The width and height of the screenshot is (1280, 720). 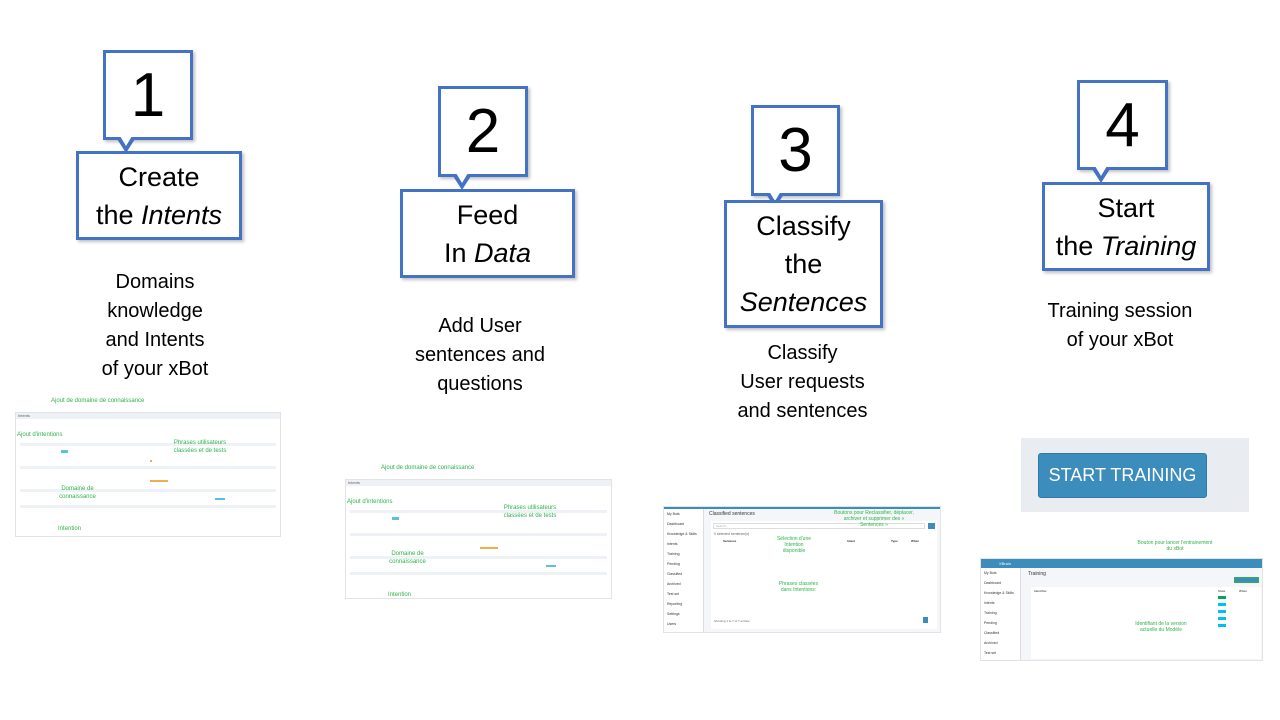 I want to click on step-2-line2: In, so click(x=458, y=252).